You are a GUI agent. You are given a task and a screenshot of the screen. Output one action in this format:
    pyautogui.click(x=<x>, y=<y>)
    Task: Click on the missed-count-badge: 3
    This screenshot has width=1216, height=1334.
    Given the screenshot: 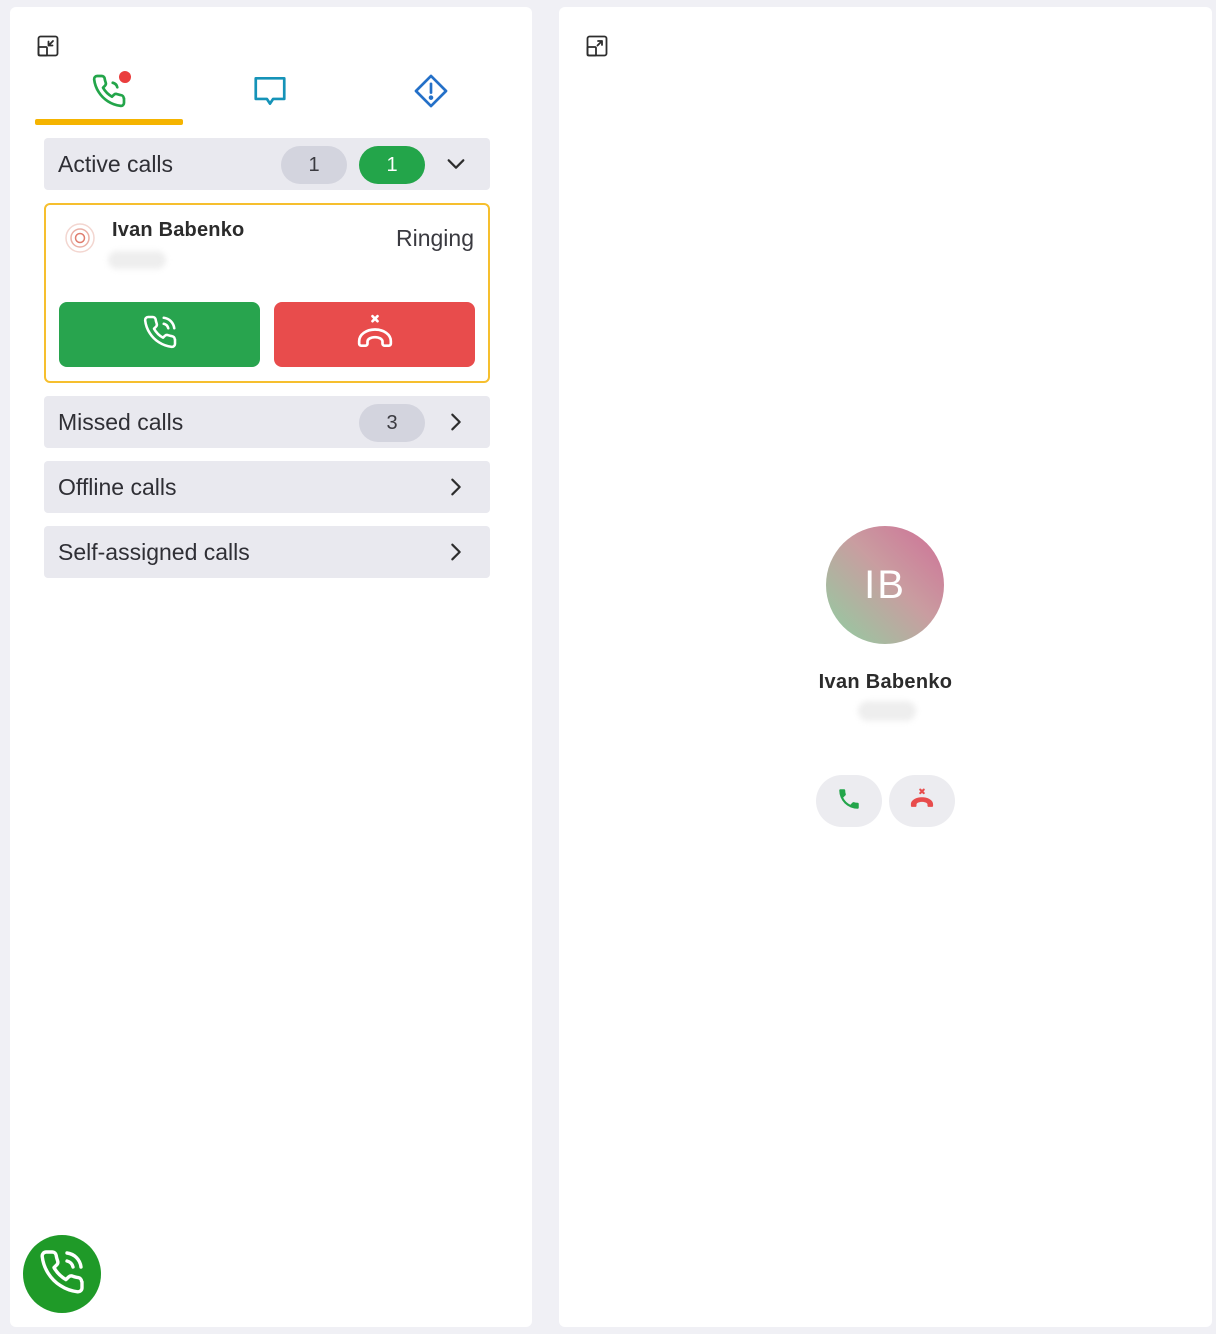 What is the action you would take?
    pyautogui.click(x=392, y=423)
    